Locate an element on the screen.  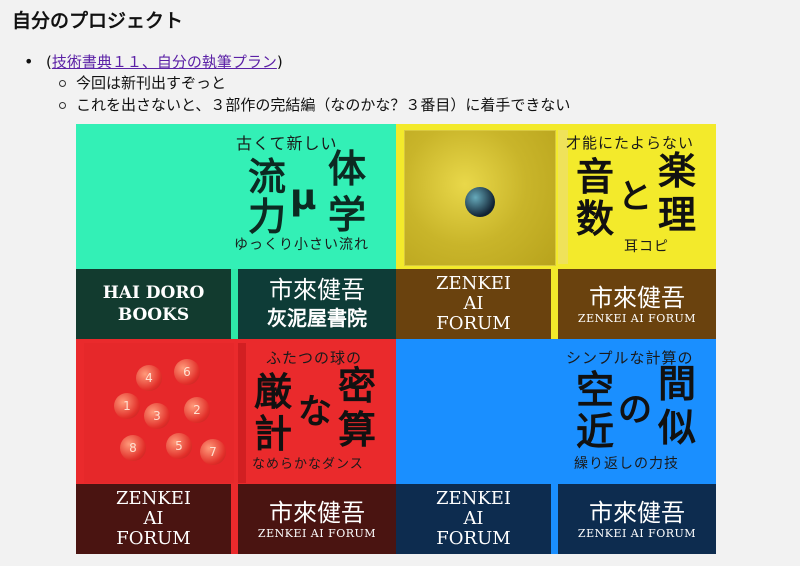
cover-tagline: 繰り返しの力技 is located at coordinates (626, 464).